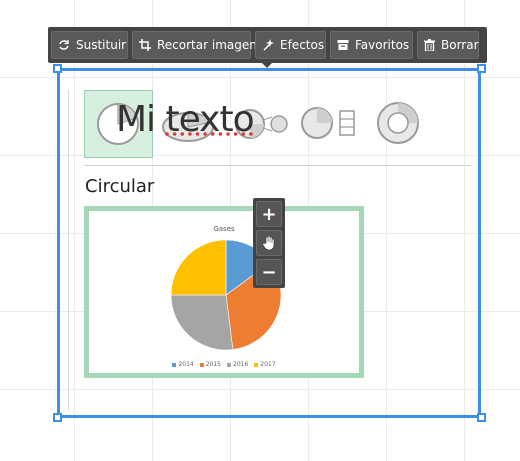 This screenshot has height=461, width=520. I want to click on favorites-label: Favoritos, so click(382, 45).